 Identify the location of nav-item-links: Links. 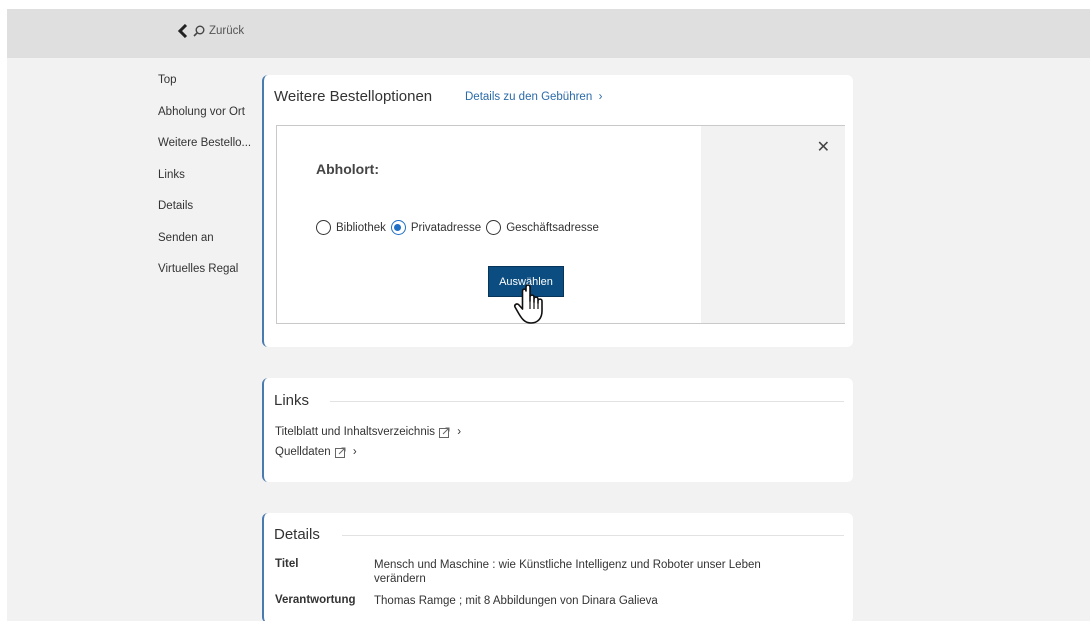
(208, 184).